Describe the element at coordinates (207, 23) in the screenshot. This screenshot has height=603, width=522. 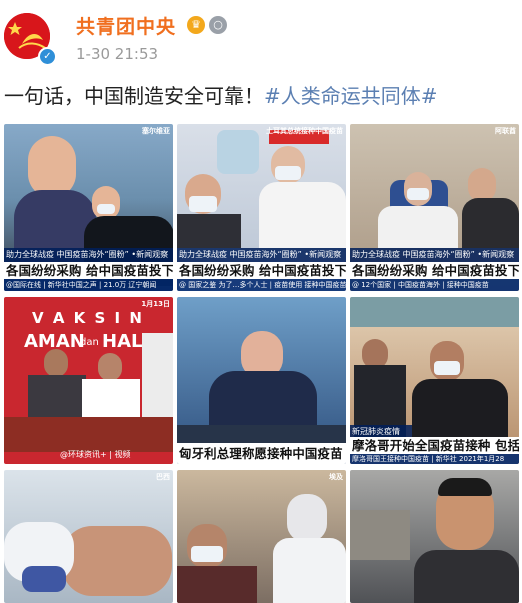
I see `account-badges: ♛ ○` at that location.